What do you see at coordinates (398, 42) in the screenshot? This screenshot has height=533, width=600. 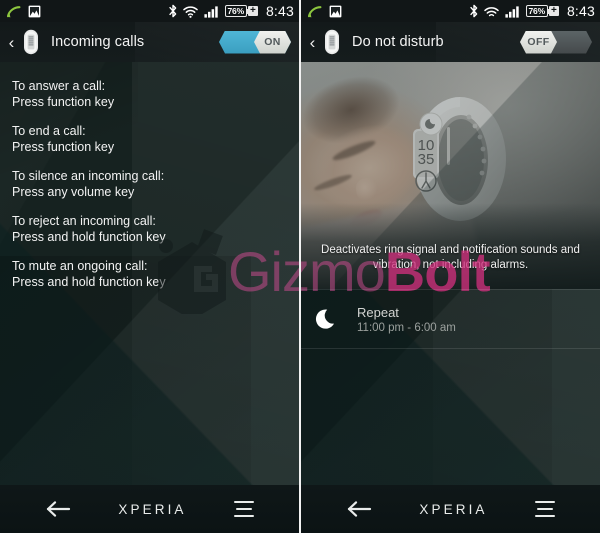 I see `page-title: Do not disturb` at bounding box center [398, 42].